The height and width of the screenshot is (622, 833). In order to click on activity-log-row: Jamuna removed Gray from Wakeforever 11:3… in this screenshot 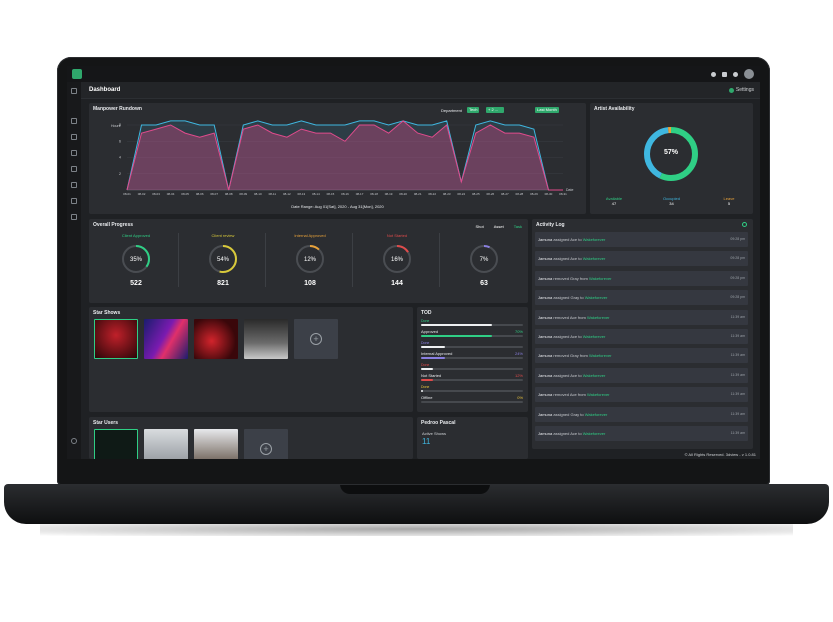, I will do `click(641, 356)`.